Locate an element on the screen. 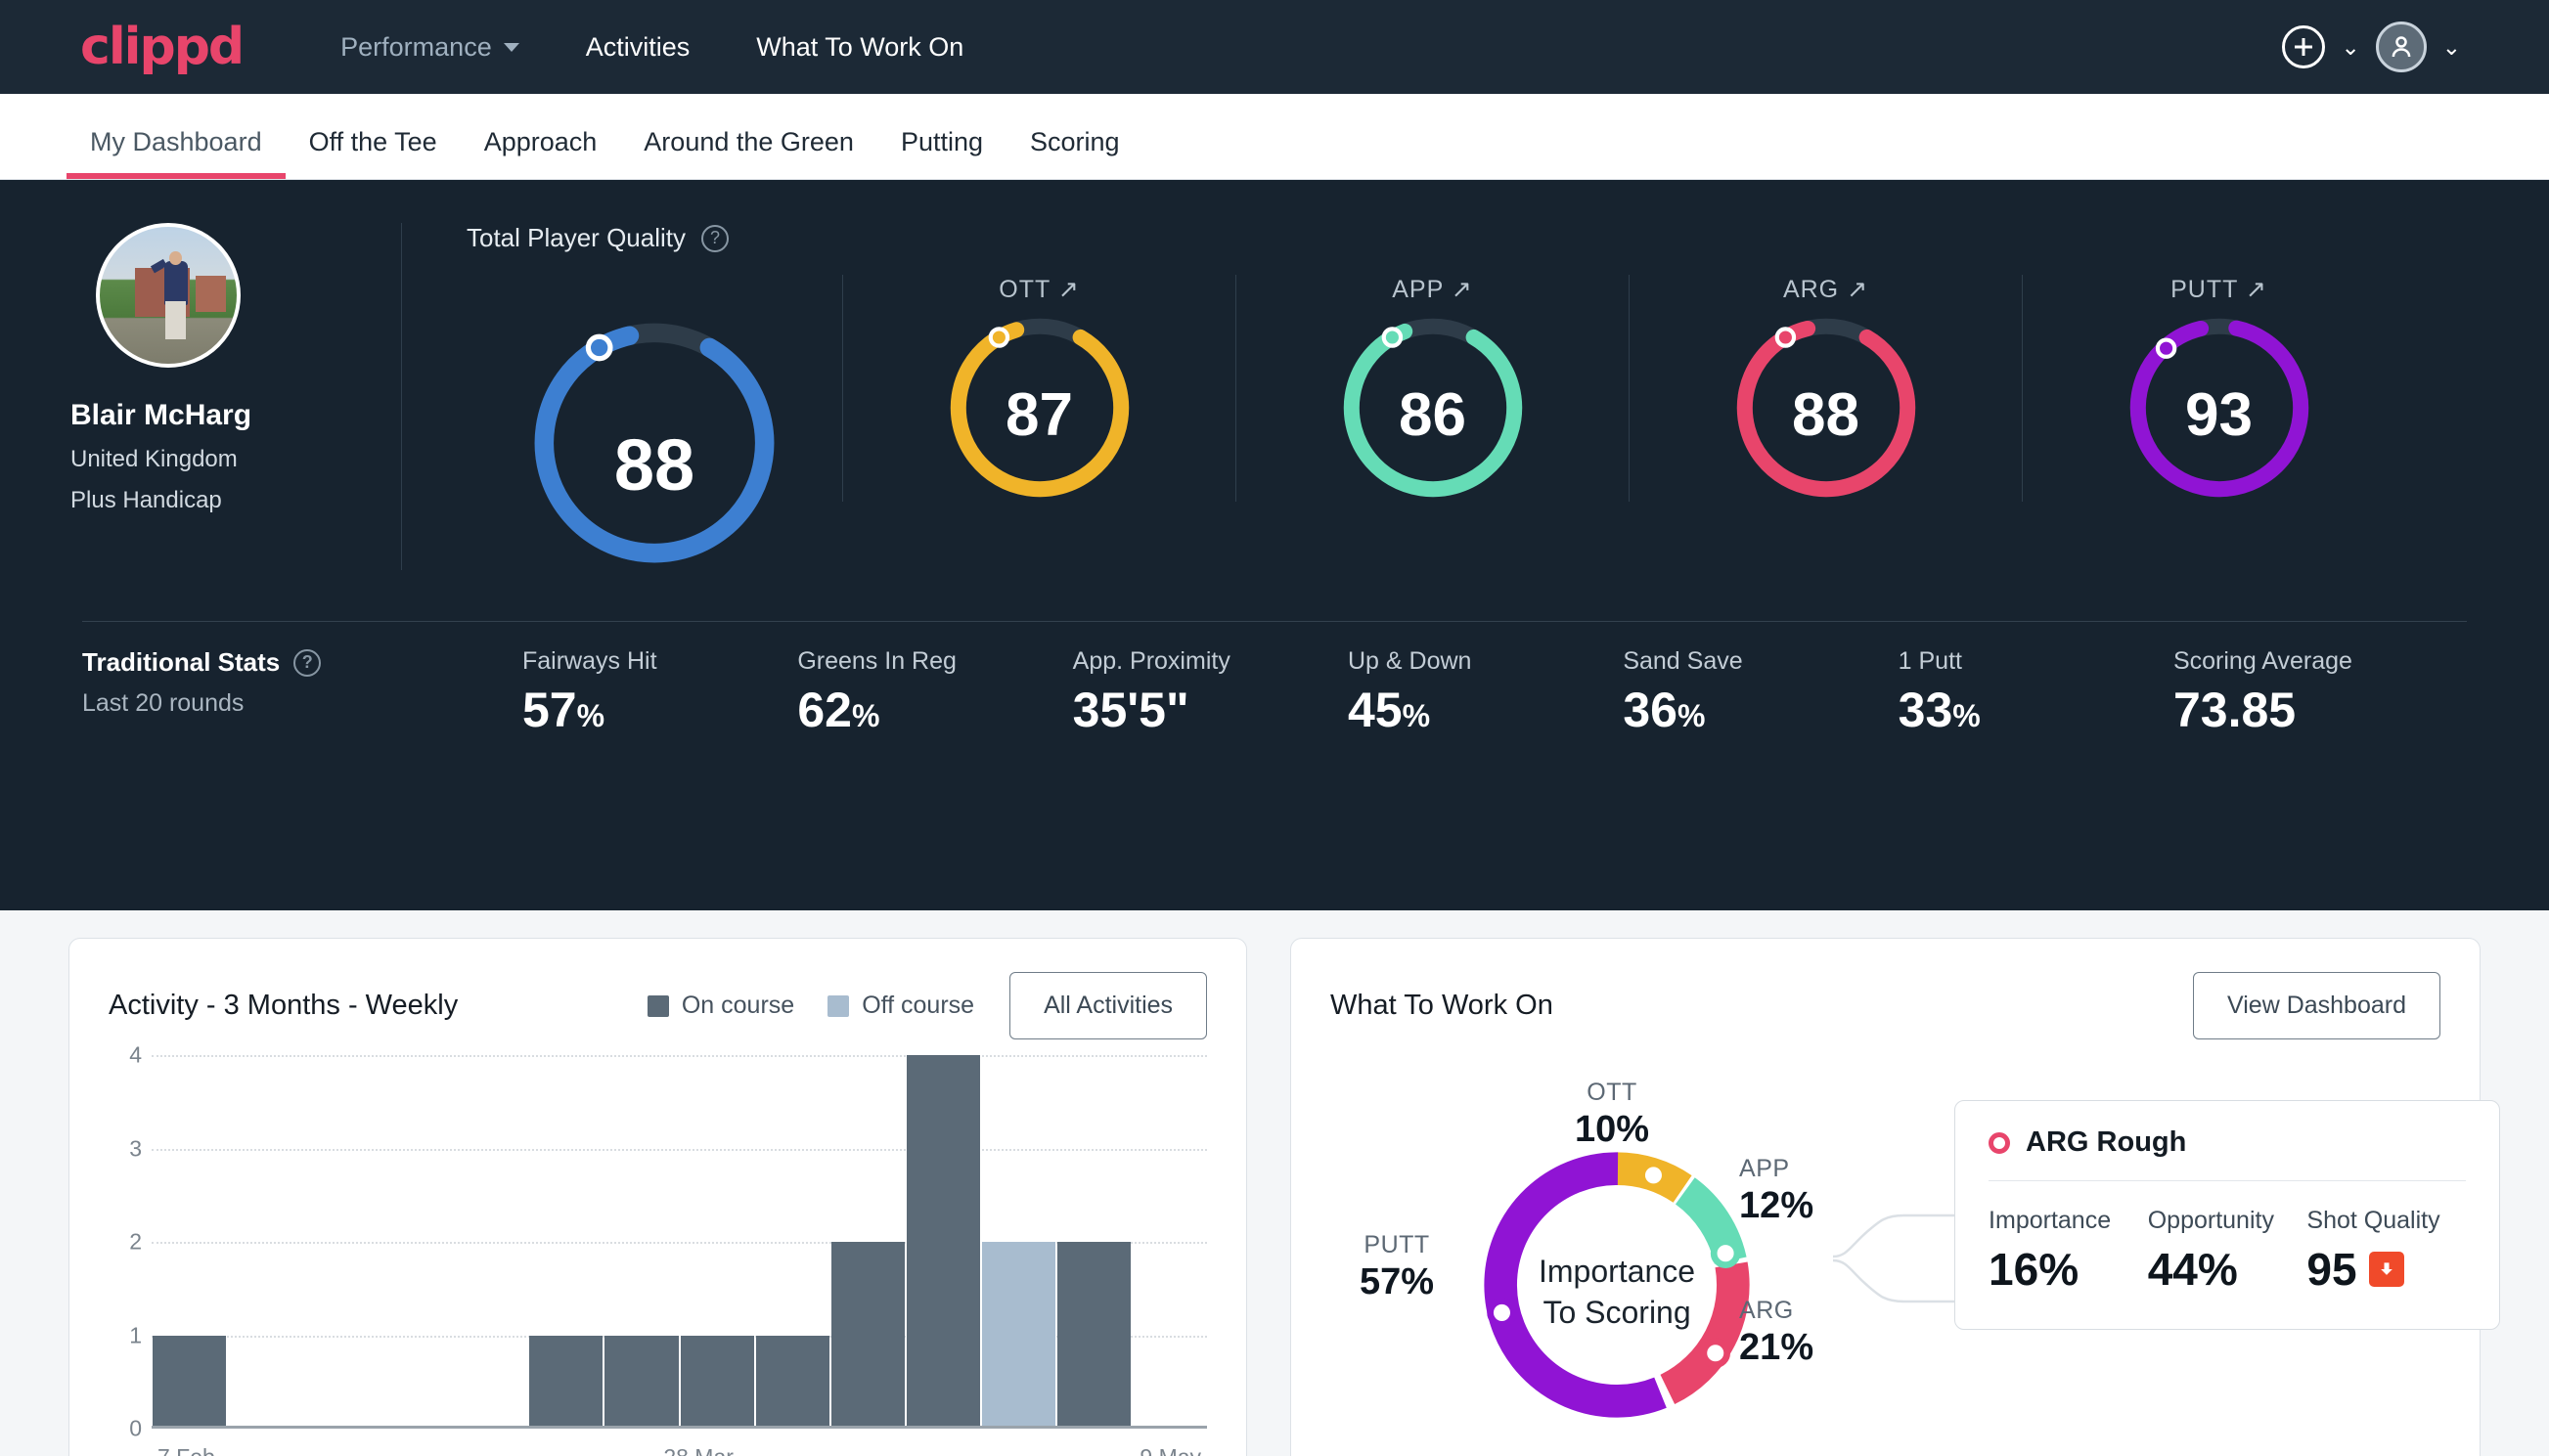 This screenshot has height=1456, width=2549. view-dashboard-button: View Dashboard is located at coordinates (2316, 1005).